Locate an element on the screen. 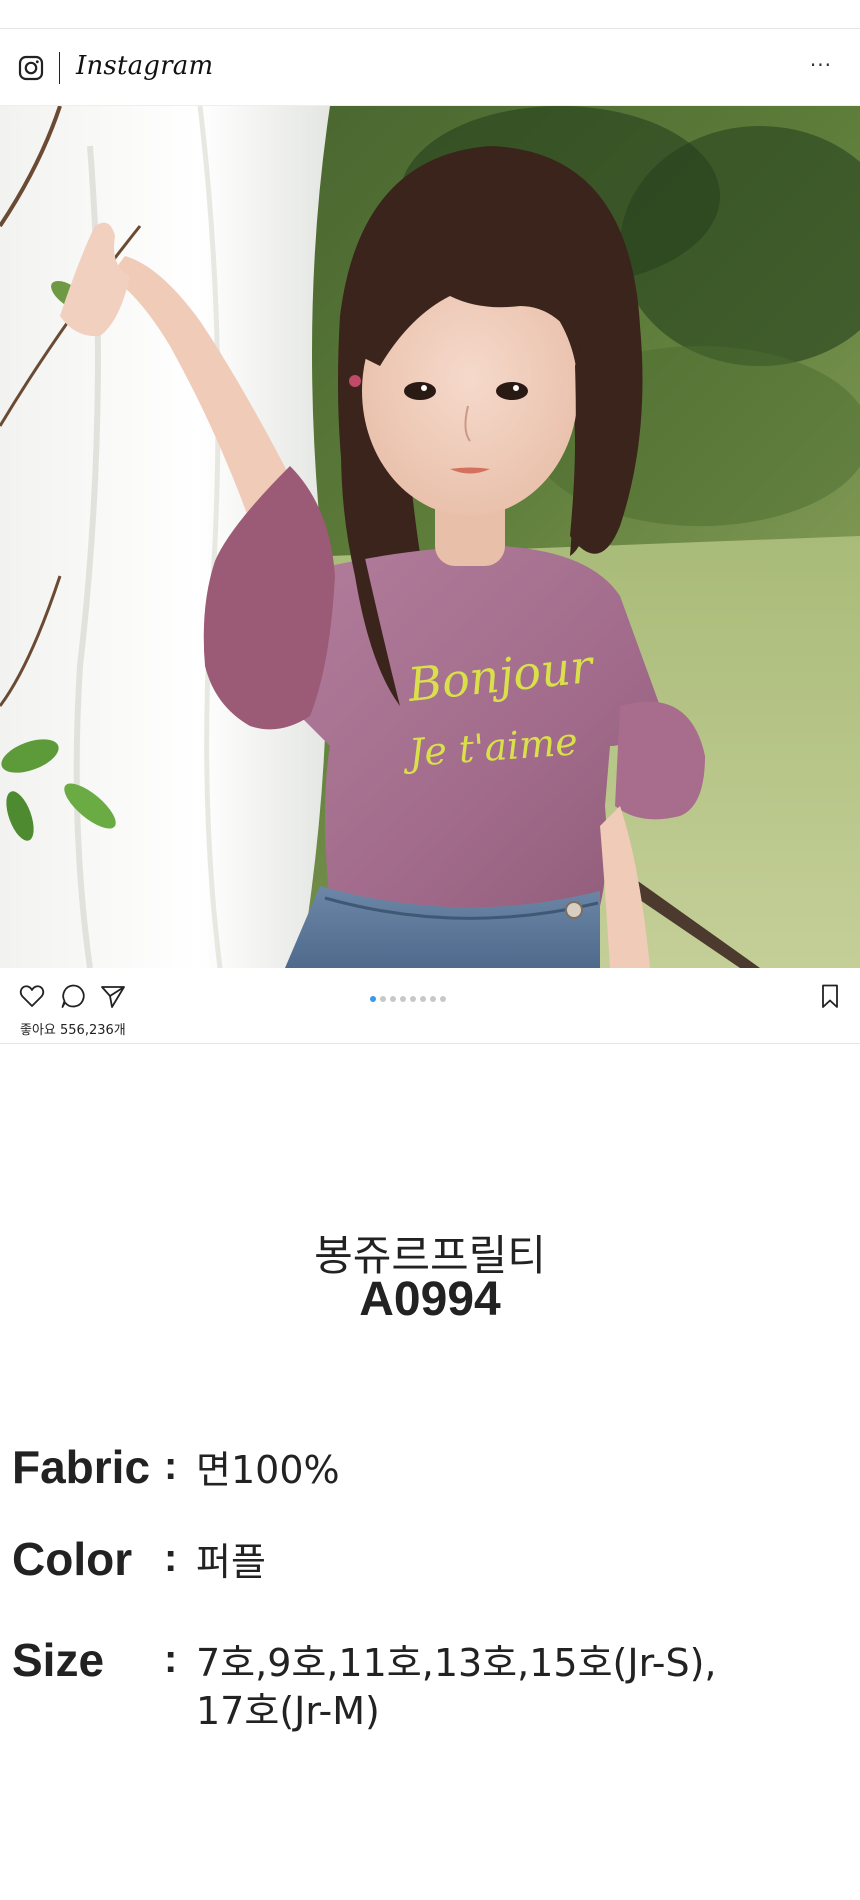  post-header: Instagram ··· is located at coordinates (430, 67).